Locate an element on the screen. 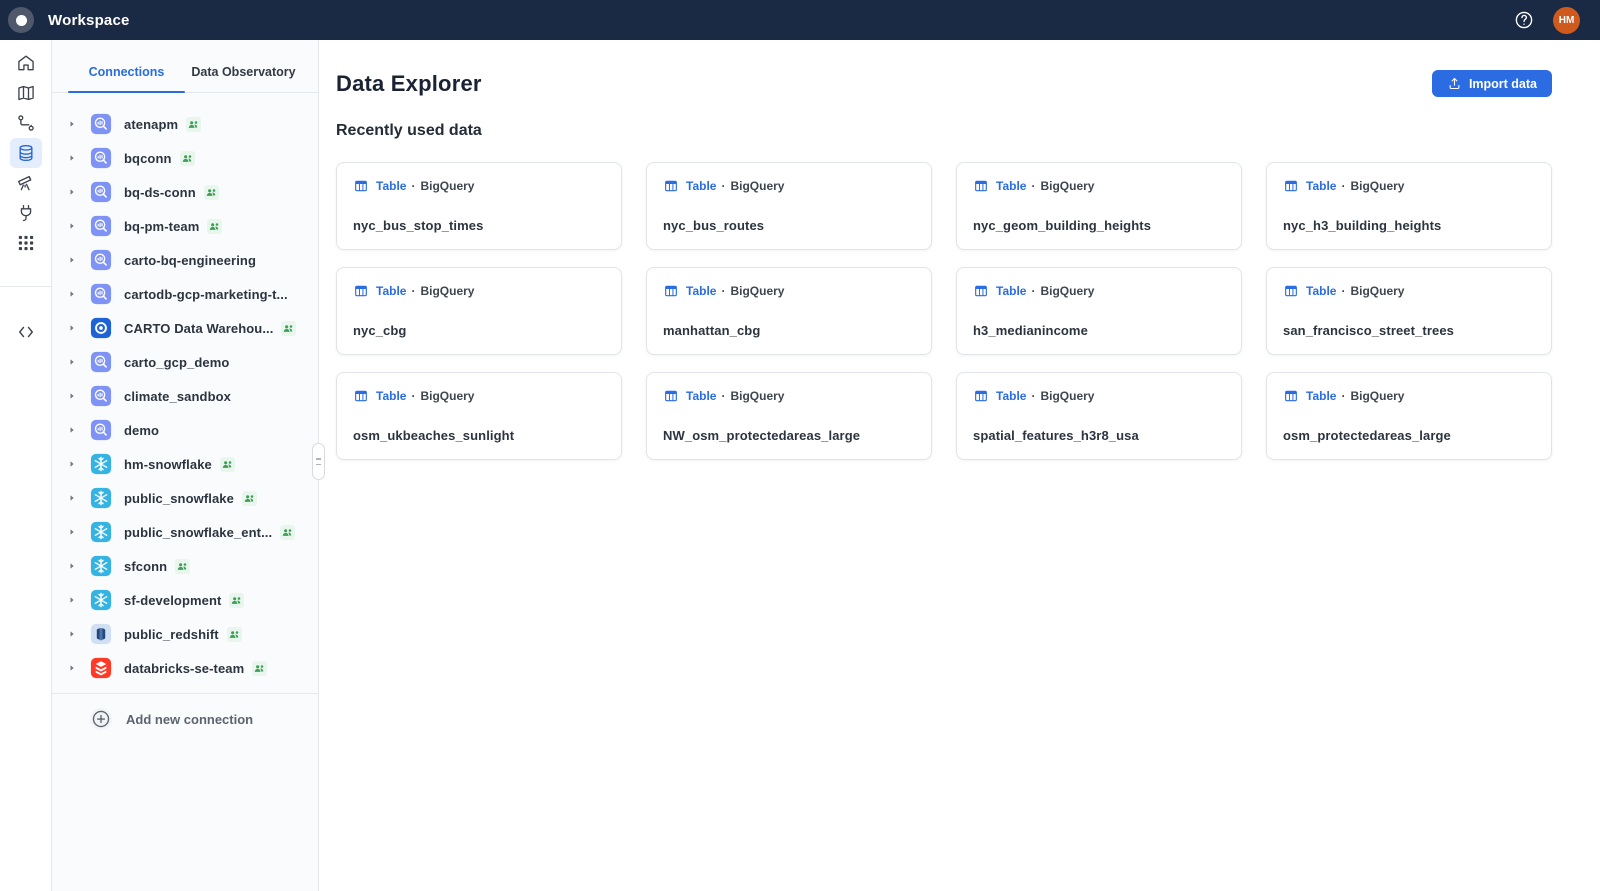 The height and width of the screenshot is (891, 1600). tab-data-observatory: Data Observatory is located at coordinates (243, 73).